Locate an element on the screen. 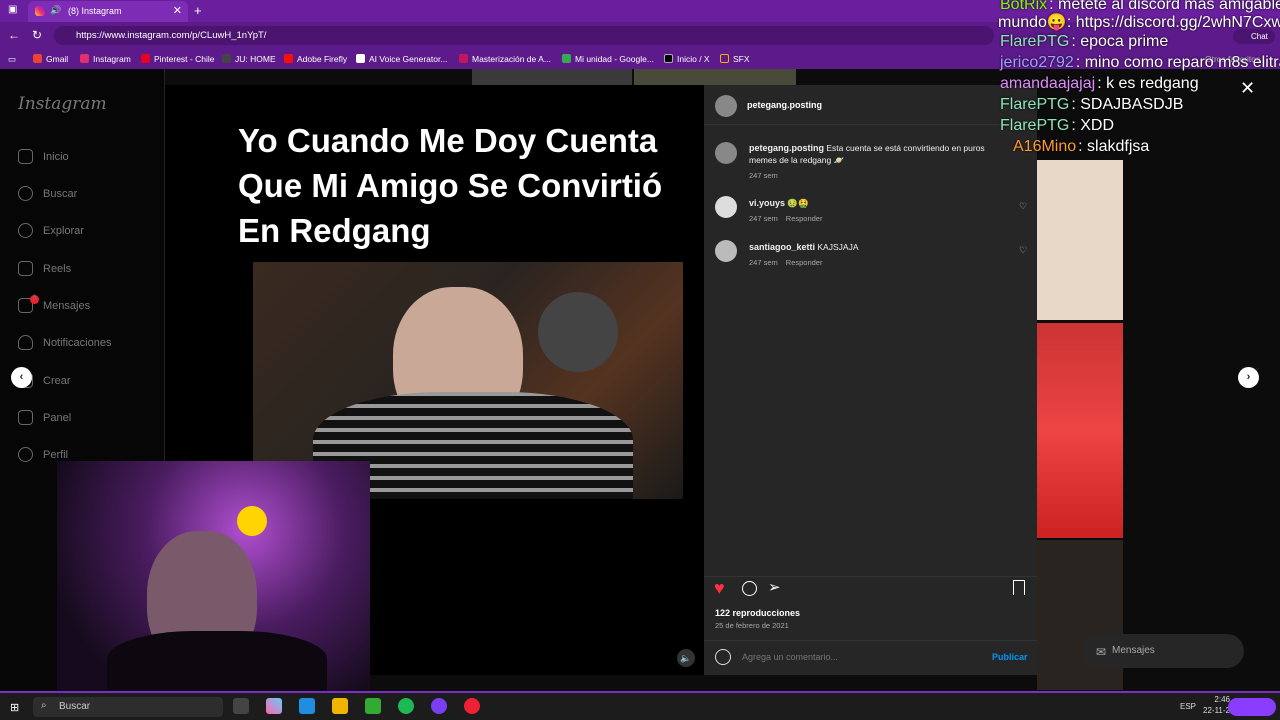  reload-icon: ↻ is located at coordinates (37, 35).